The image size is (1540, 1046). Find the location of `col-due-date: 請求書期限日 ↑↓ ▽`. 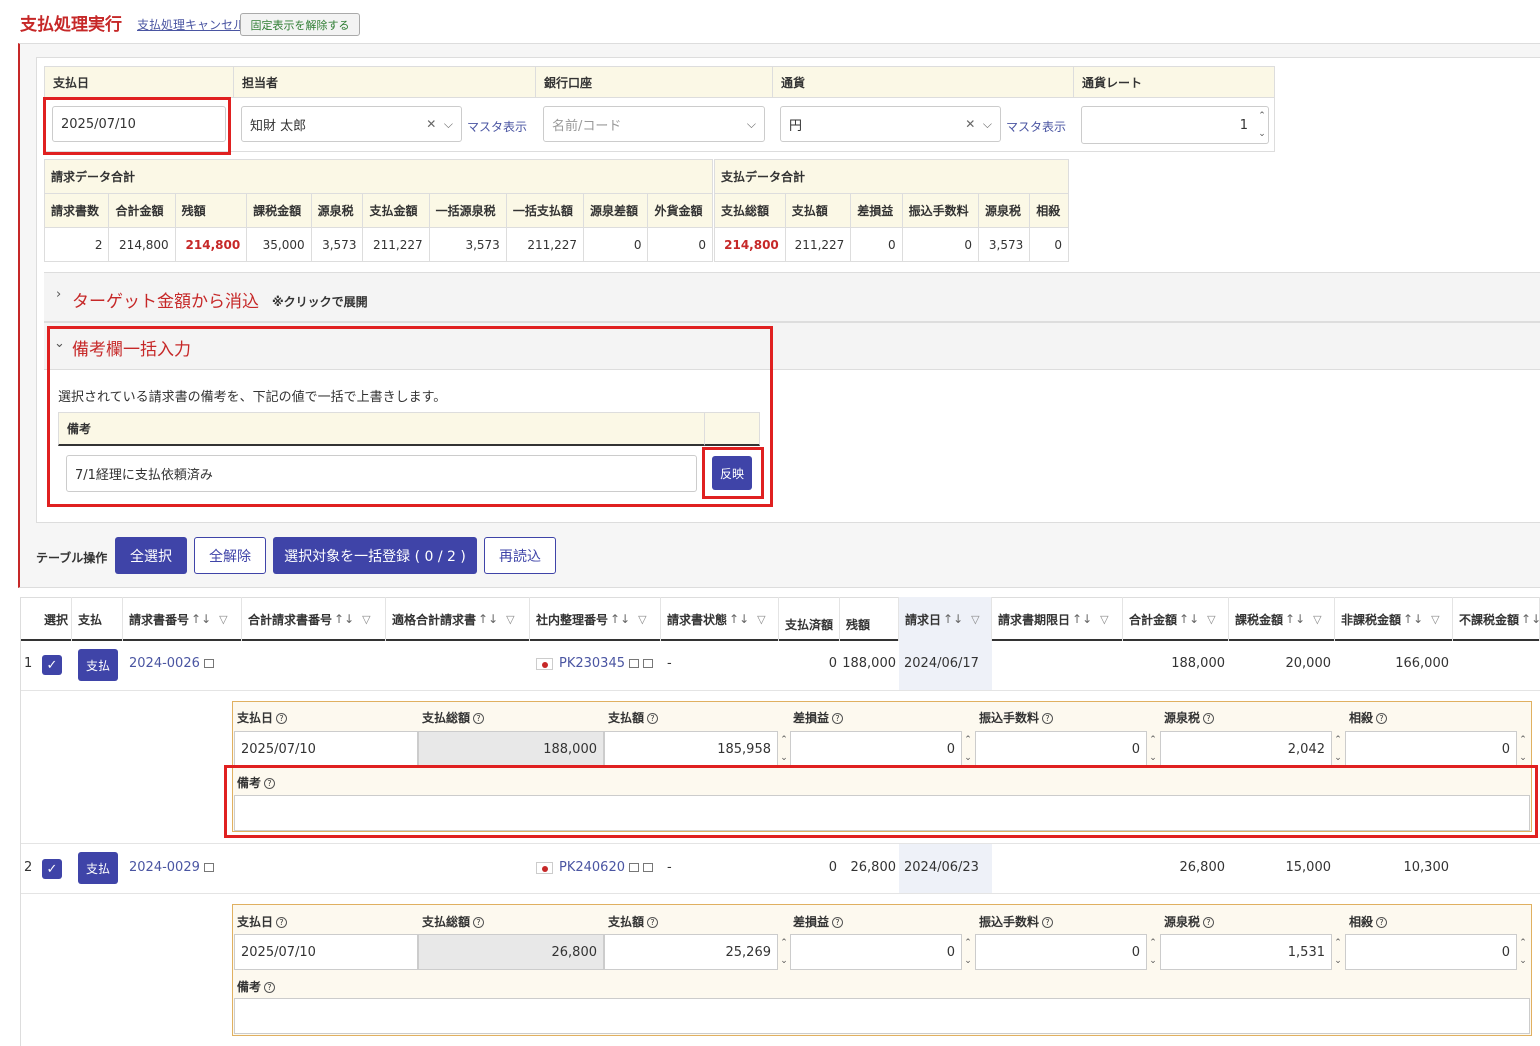

col-due-date: 請求書期限日 ↑↓ ▽ is located at coordinates (1057, 619).